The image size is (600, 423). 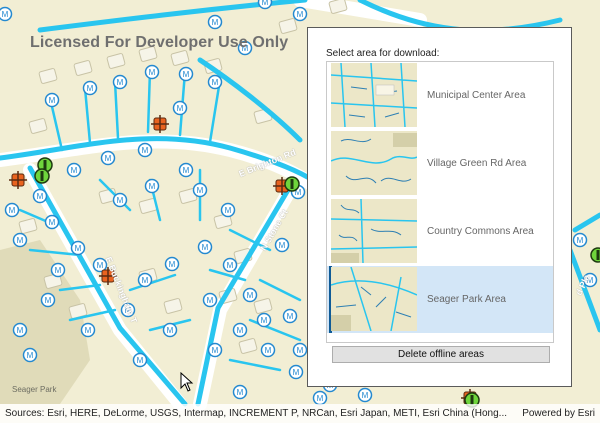 I want to click on delete-offline-areas-button: Delete offline areas, so click(x=441, y=354).